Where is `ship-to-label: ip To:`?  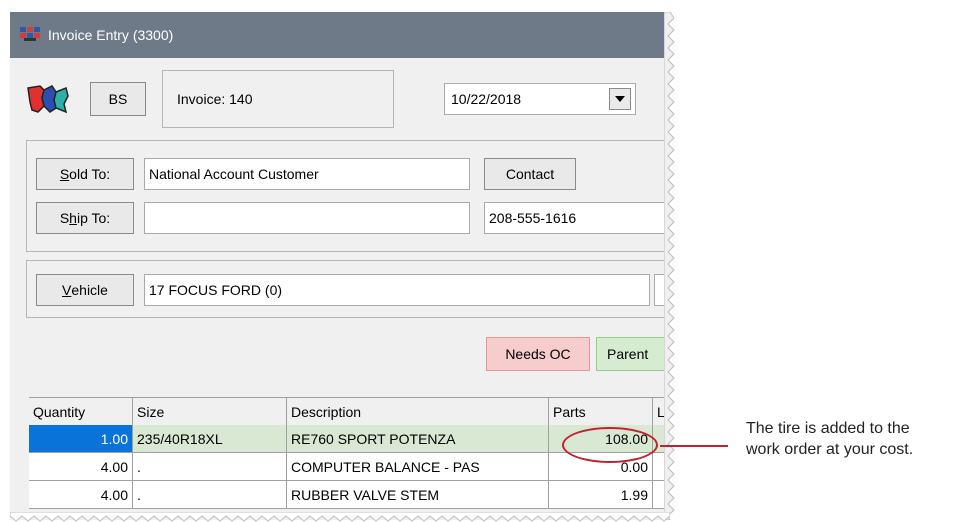 ship-to-label: ip To: is located at coordinates (93, 218).